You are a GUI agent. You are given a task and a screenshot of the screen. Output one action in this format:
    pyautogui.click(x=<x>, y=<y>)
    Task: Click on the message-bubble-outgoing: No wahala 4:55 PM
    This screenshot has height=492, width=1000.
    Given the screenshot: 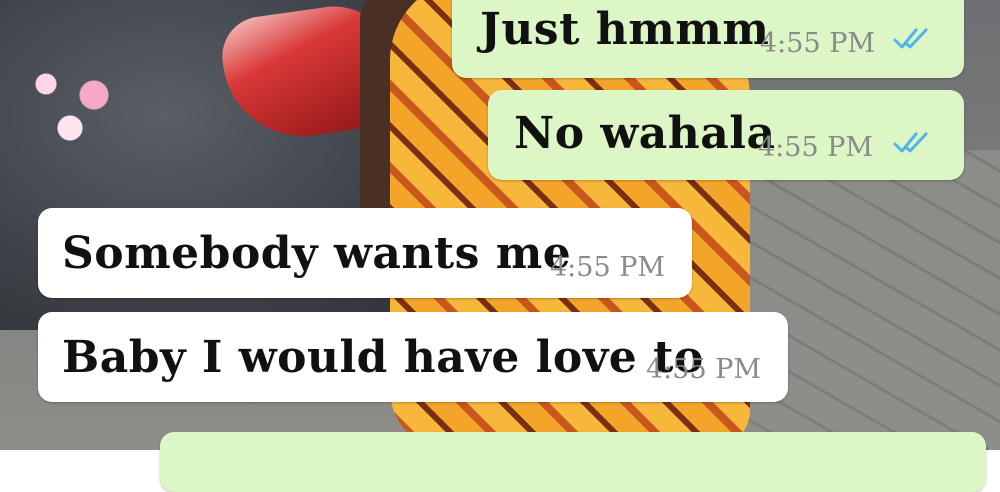 What is the action you would take?
    pyautogui.click(x=726, y=135)
    